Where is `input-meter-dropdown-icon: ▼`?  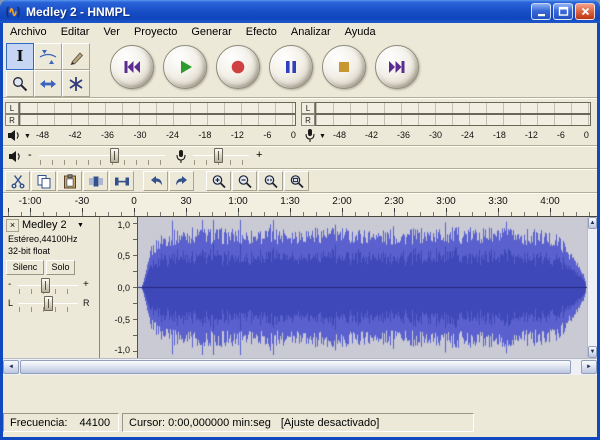
input-meter-dropdown-icon: ▼ is located at coordinates (322, 136).